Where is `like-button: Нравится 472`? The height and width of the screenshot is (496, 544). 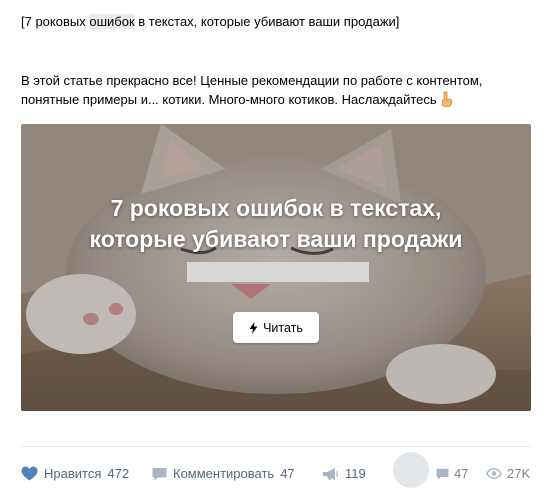
like-button: Нравится 472 is located at coordinates (75, 473).